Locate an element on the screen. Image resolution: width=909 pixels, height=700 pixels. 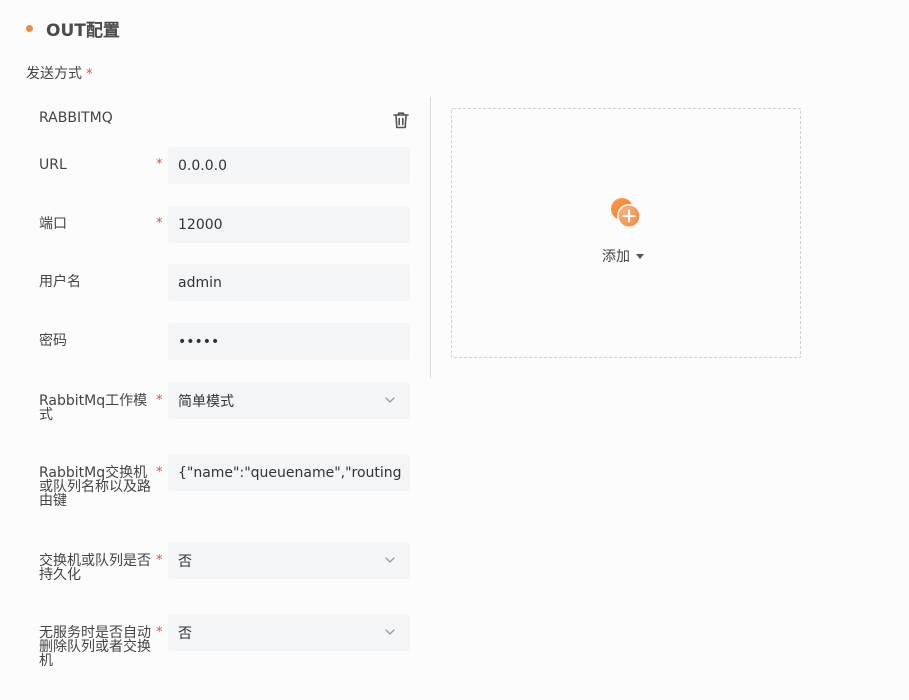
durable-value: 否 is located at coordinates (185, 561).